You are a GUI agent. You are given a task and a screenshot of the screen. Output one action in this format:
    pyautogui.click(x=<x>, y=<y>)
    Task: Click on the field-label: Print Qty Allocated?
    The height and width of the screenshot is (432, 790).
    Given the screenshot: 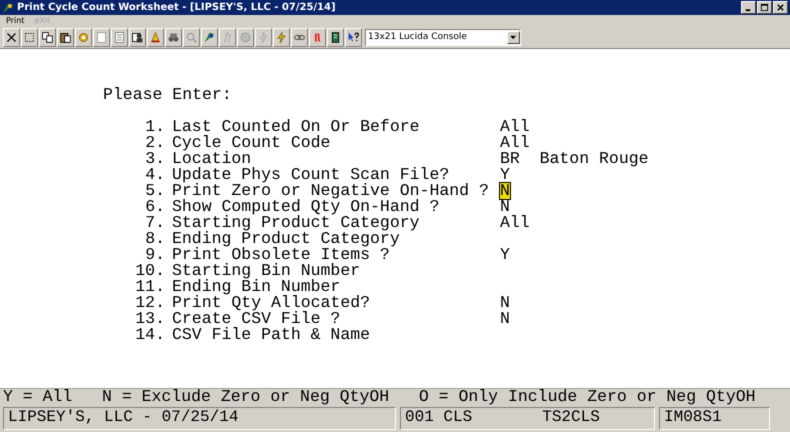 What is the action you would take?
    pyautogui.click(x=272, y=303)
    